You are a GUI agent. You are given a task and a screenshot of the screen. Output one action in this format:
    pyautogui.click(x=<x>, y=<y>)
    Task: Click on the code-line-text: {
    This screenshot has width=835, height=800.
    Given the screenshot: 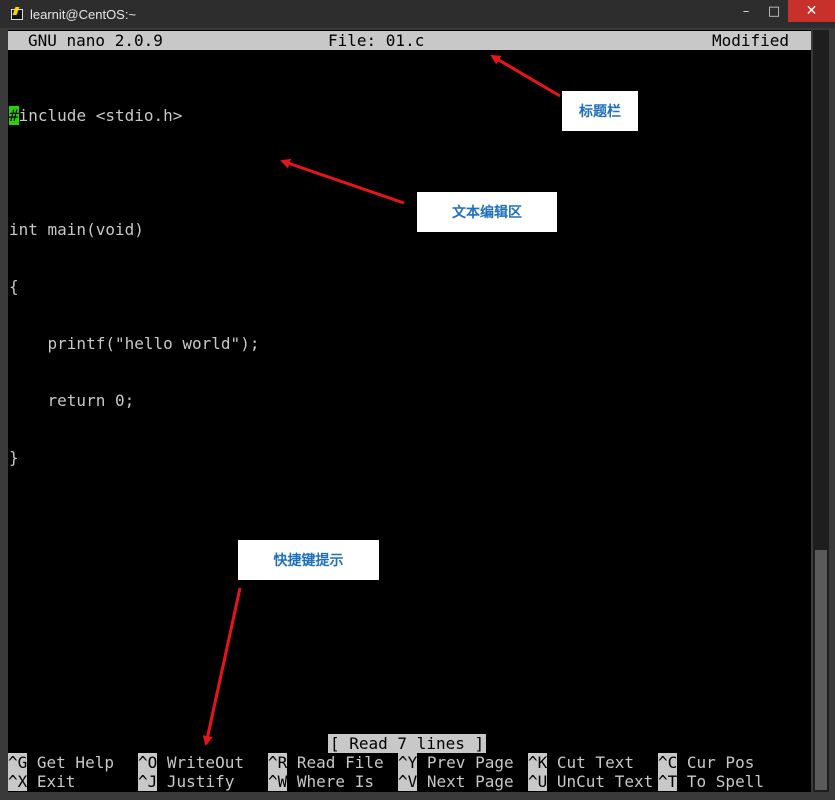 What is the action you would take?
    pyautogui.click(x=14, y=286)
    